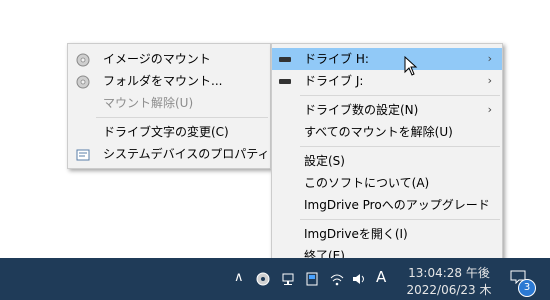 The height and width of the screenshot is (300, 550). What do you see at coordinates (449, 289) in the screenshot?
I see `clock-date: 2022/06/23 木` at bounding box center [449, 289].